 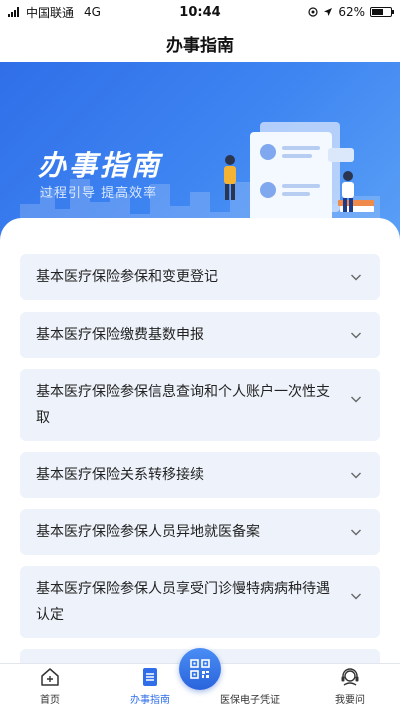 What do you see at coordinates (250, 700) in the screenshot?
I see `tab-voucher-label: 医保电子凭证` at bounding box center [250, 700].